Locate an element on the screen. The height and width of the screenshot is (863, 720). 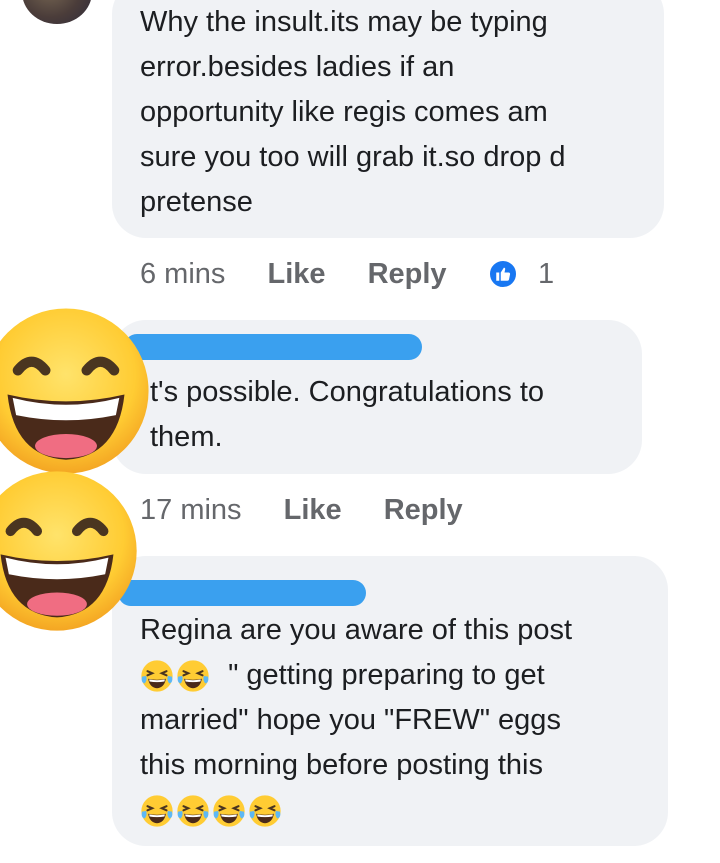
thumbs-up-icon is located at coordinates (503, 274).